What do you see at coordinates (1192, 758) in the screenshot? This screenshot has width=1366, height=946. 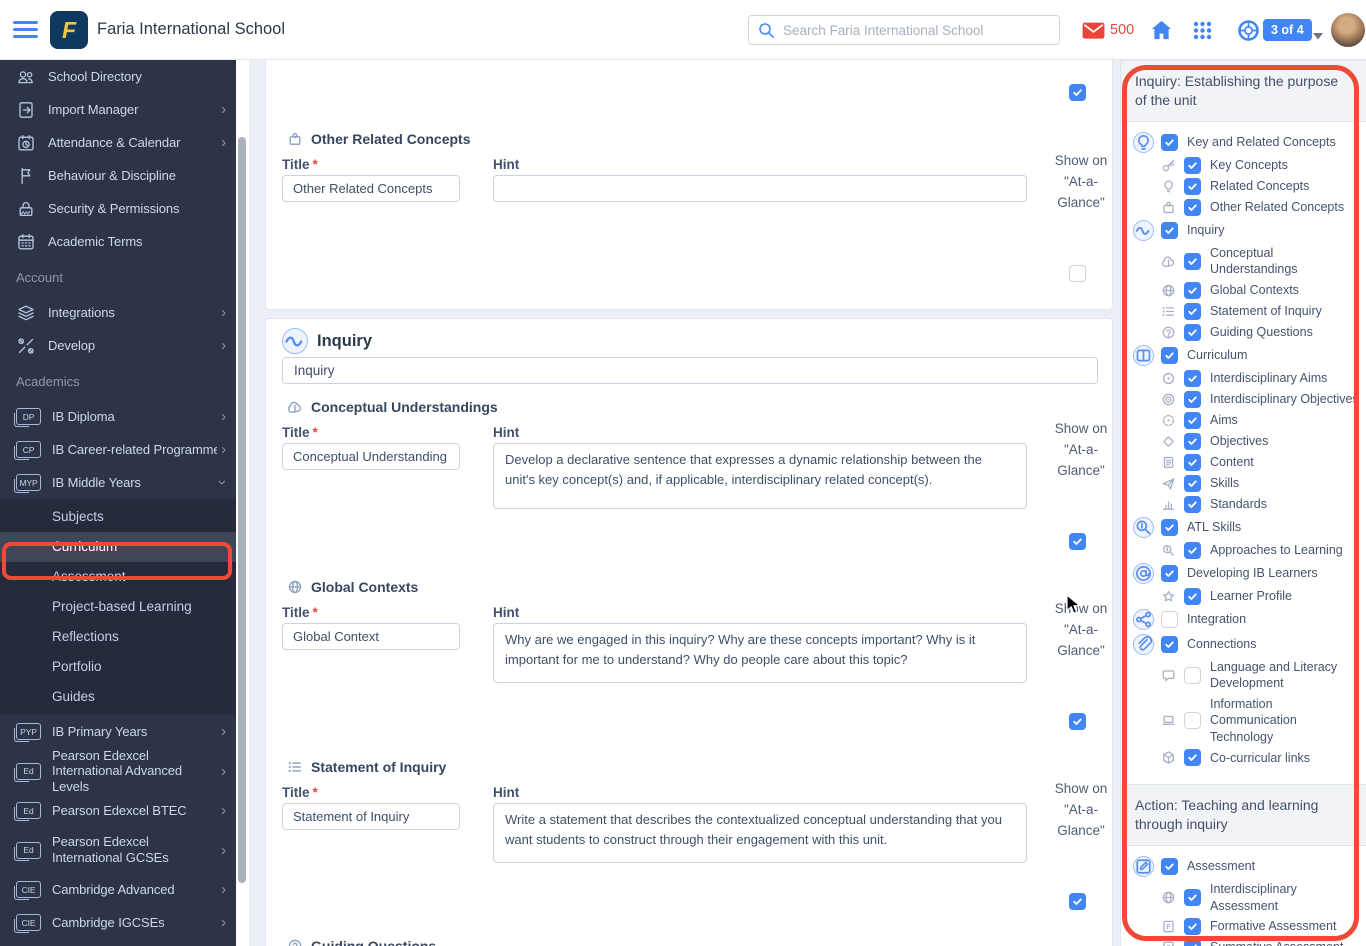 I see `tree-checkbox-co-curricular-links` at bounding box center [1192, 758].